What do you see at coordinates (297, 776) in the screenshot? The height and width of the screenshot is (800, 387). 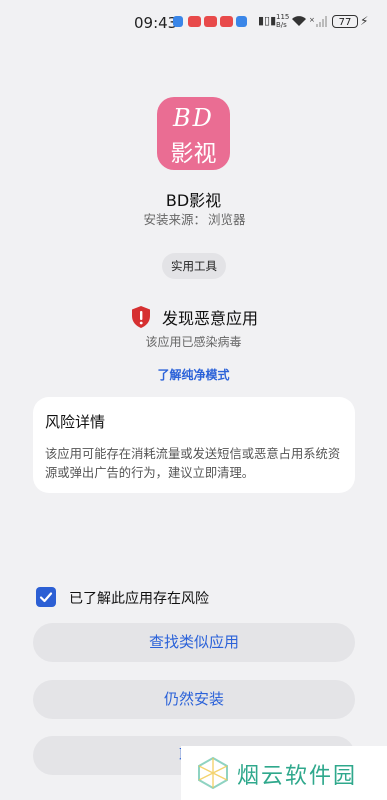 I see `watermark-text: 烟云软件园` at bounding box center [297, 776].